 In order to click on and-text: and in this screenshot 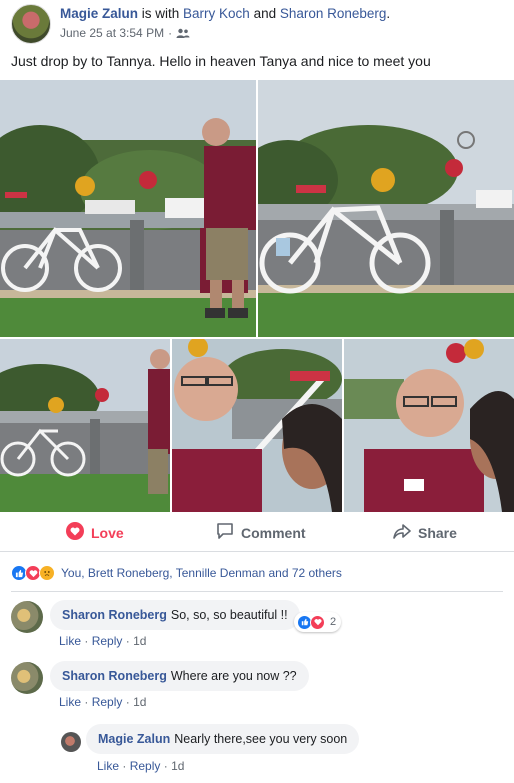, I will do `click(264, 13)`.